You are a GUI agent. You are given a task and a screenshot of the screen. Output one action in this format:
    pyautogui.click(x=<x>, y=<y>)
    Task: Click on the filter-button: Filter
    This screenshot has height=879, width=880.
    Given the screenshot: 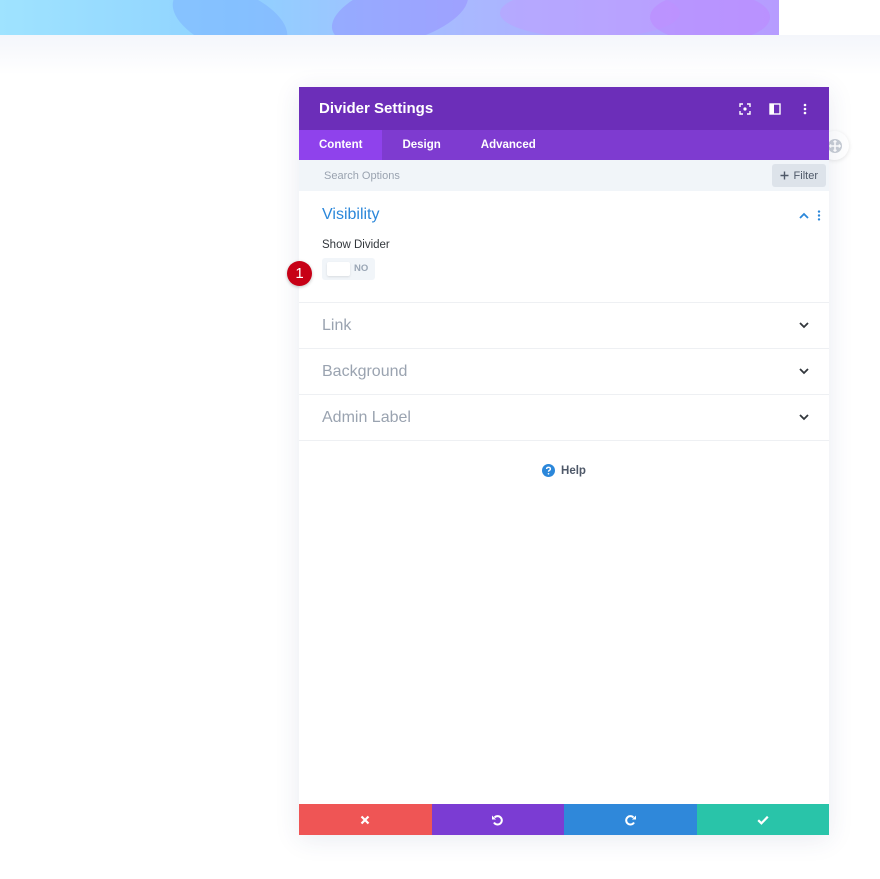 What is the action you would take?
    pyautogui.click(x=798, y=175)
    